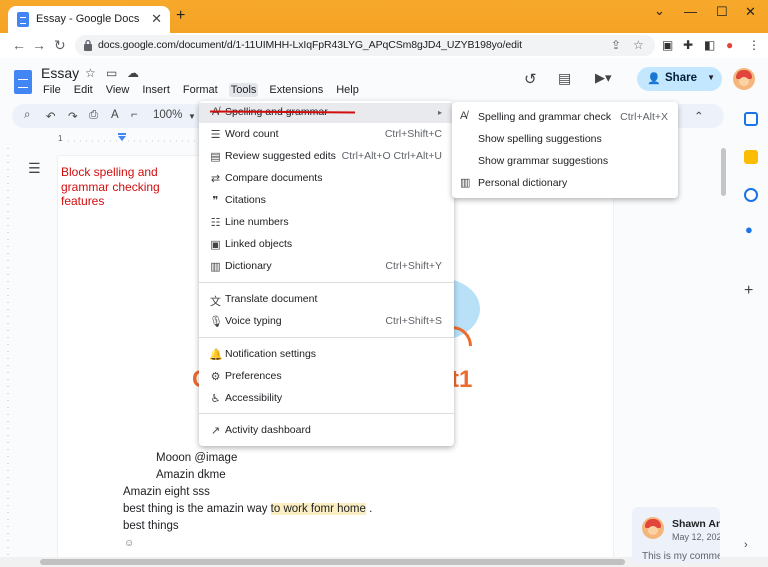  Describe the element at coordinates (326, 355) in the screenshot. I see `menu-item-notification-settings: 🔔 Notification settings` at that location.